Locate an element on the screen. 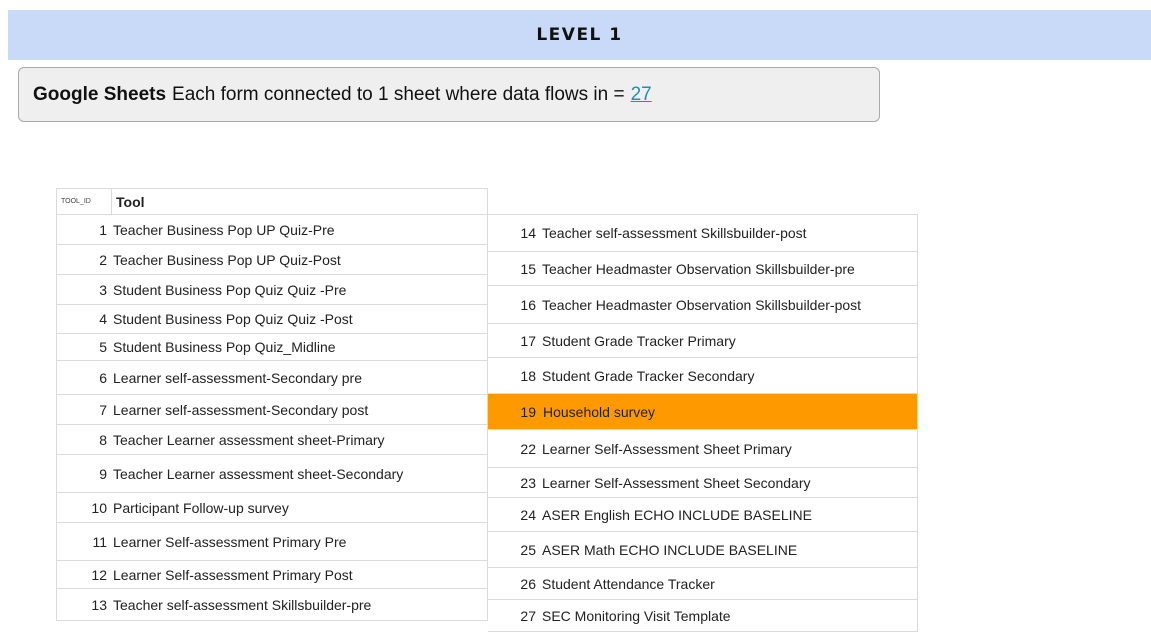  table-header: TOOL_ID Tool is located at coordinates (272, 201).